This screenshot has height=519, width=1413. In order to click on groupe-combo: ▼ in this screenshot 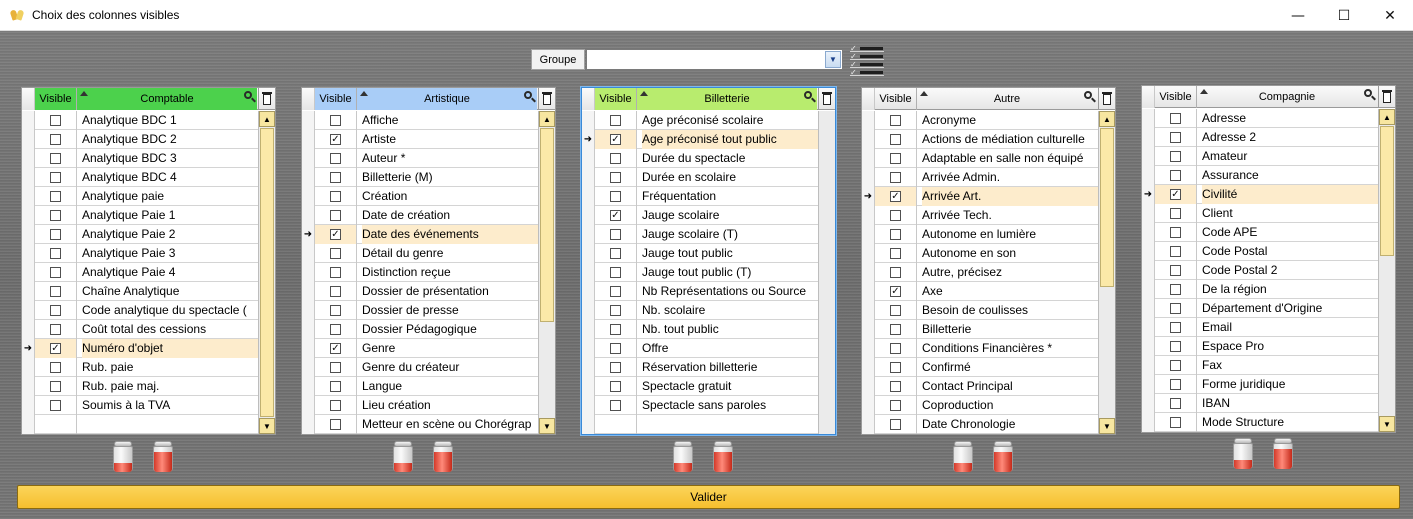, I will do `click(714, 59)`.